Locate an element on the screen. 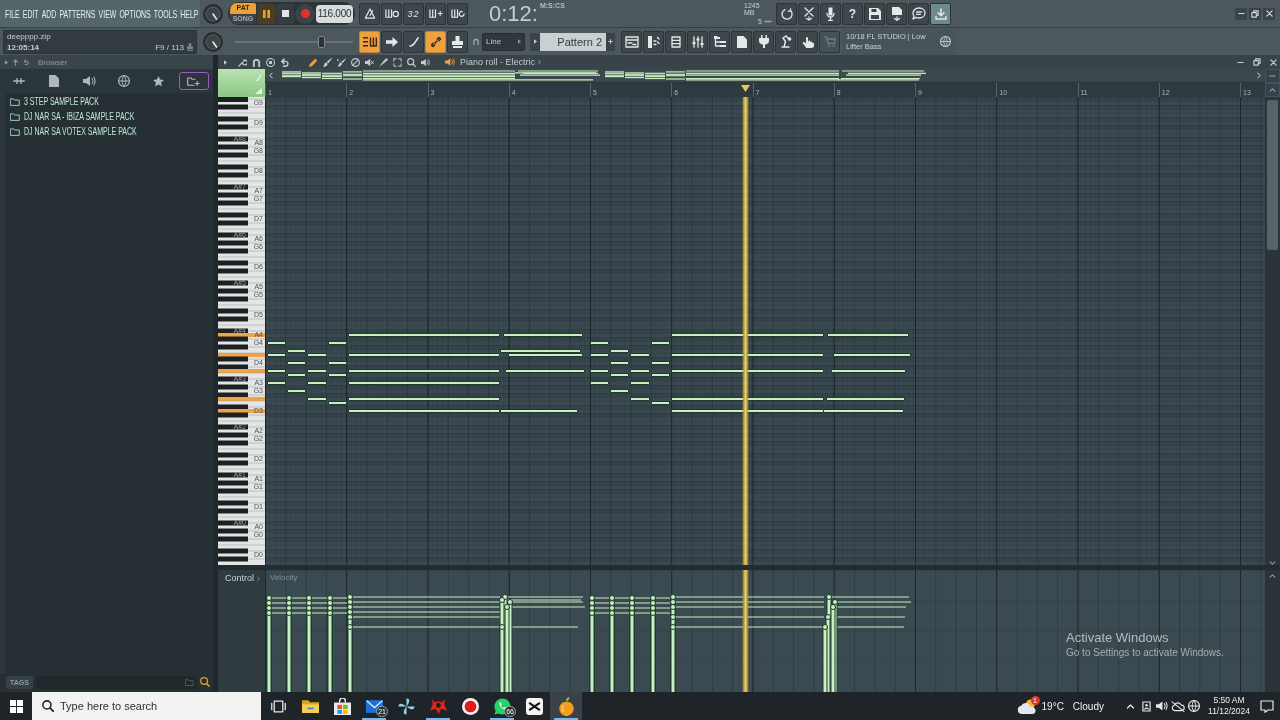  window-icon is located at coordinates (631, 41).